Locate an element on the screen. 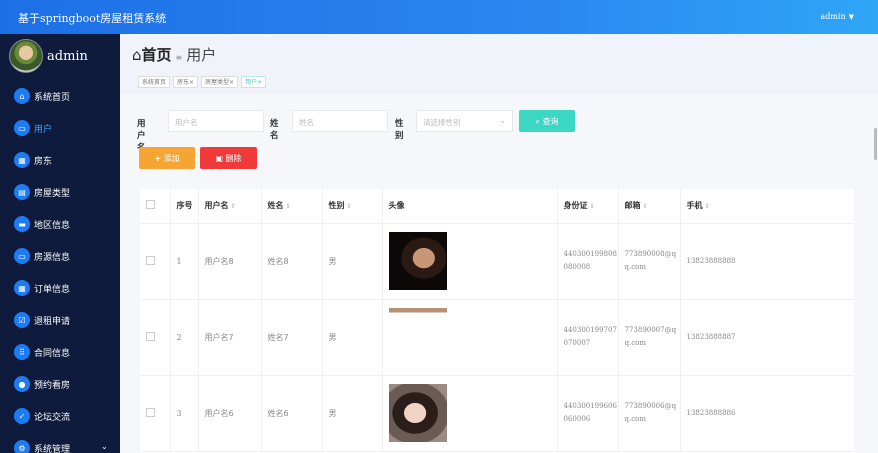 The image size is (878, 453). column-header: 序号 is located at coordinates (184, 206).